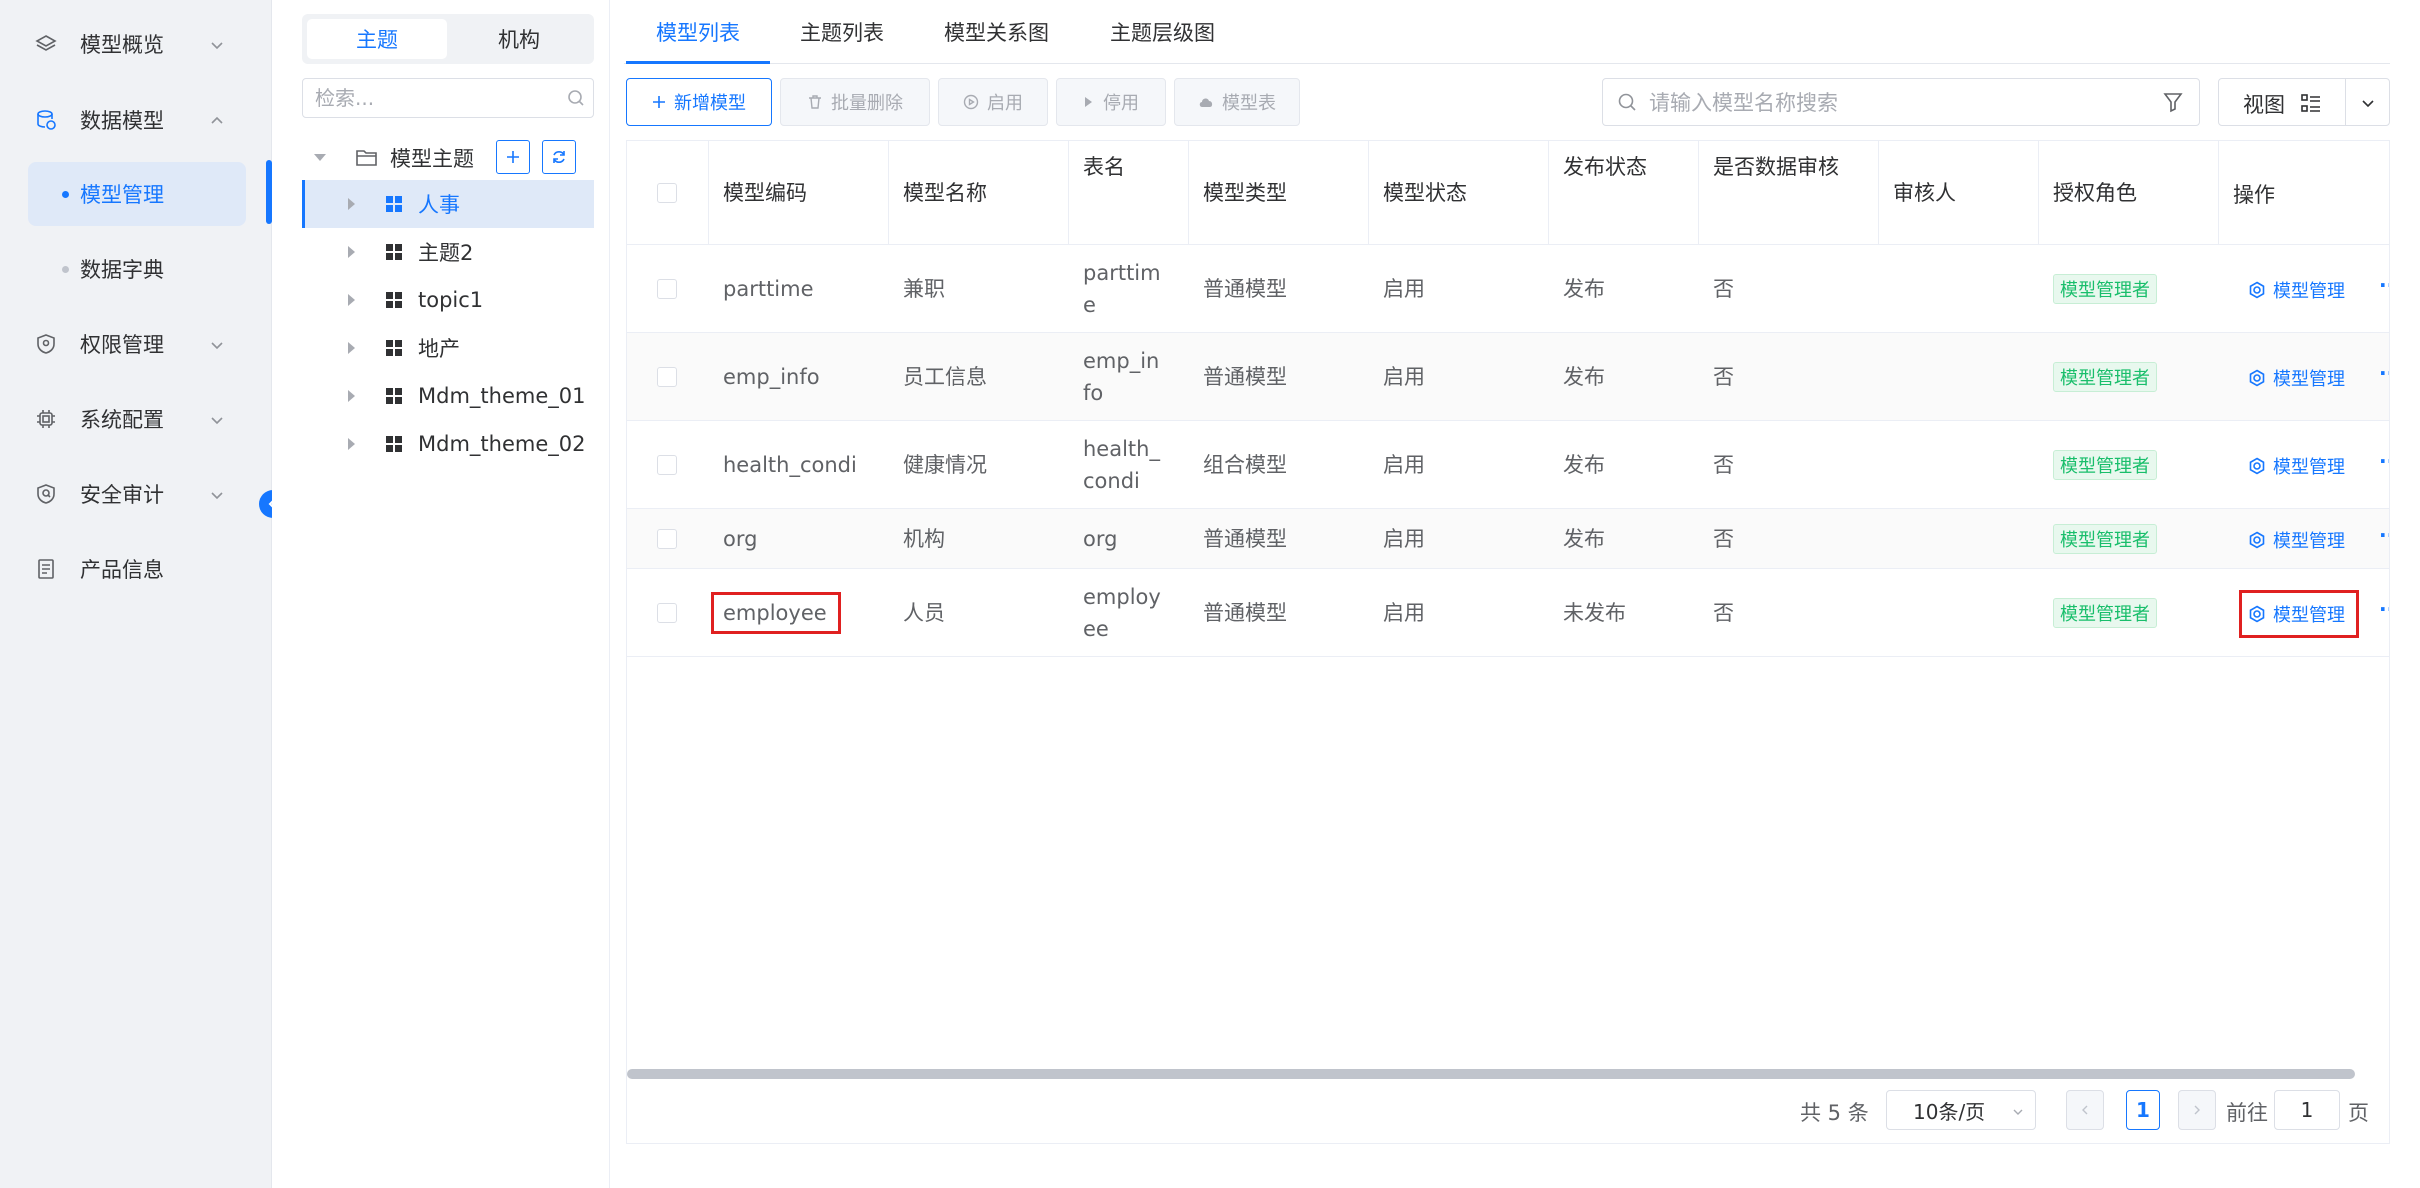 The height and width of the screenshot is (1188, 2420). I want to click on cell-name: 员工信息, so click(945, 377).